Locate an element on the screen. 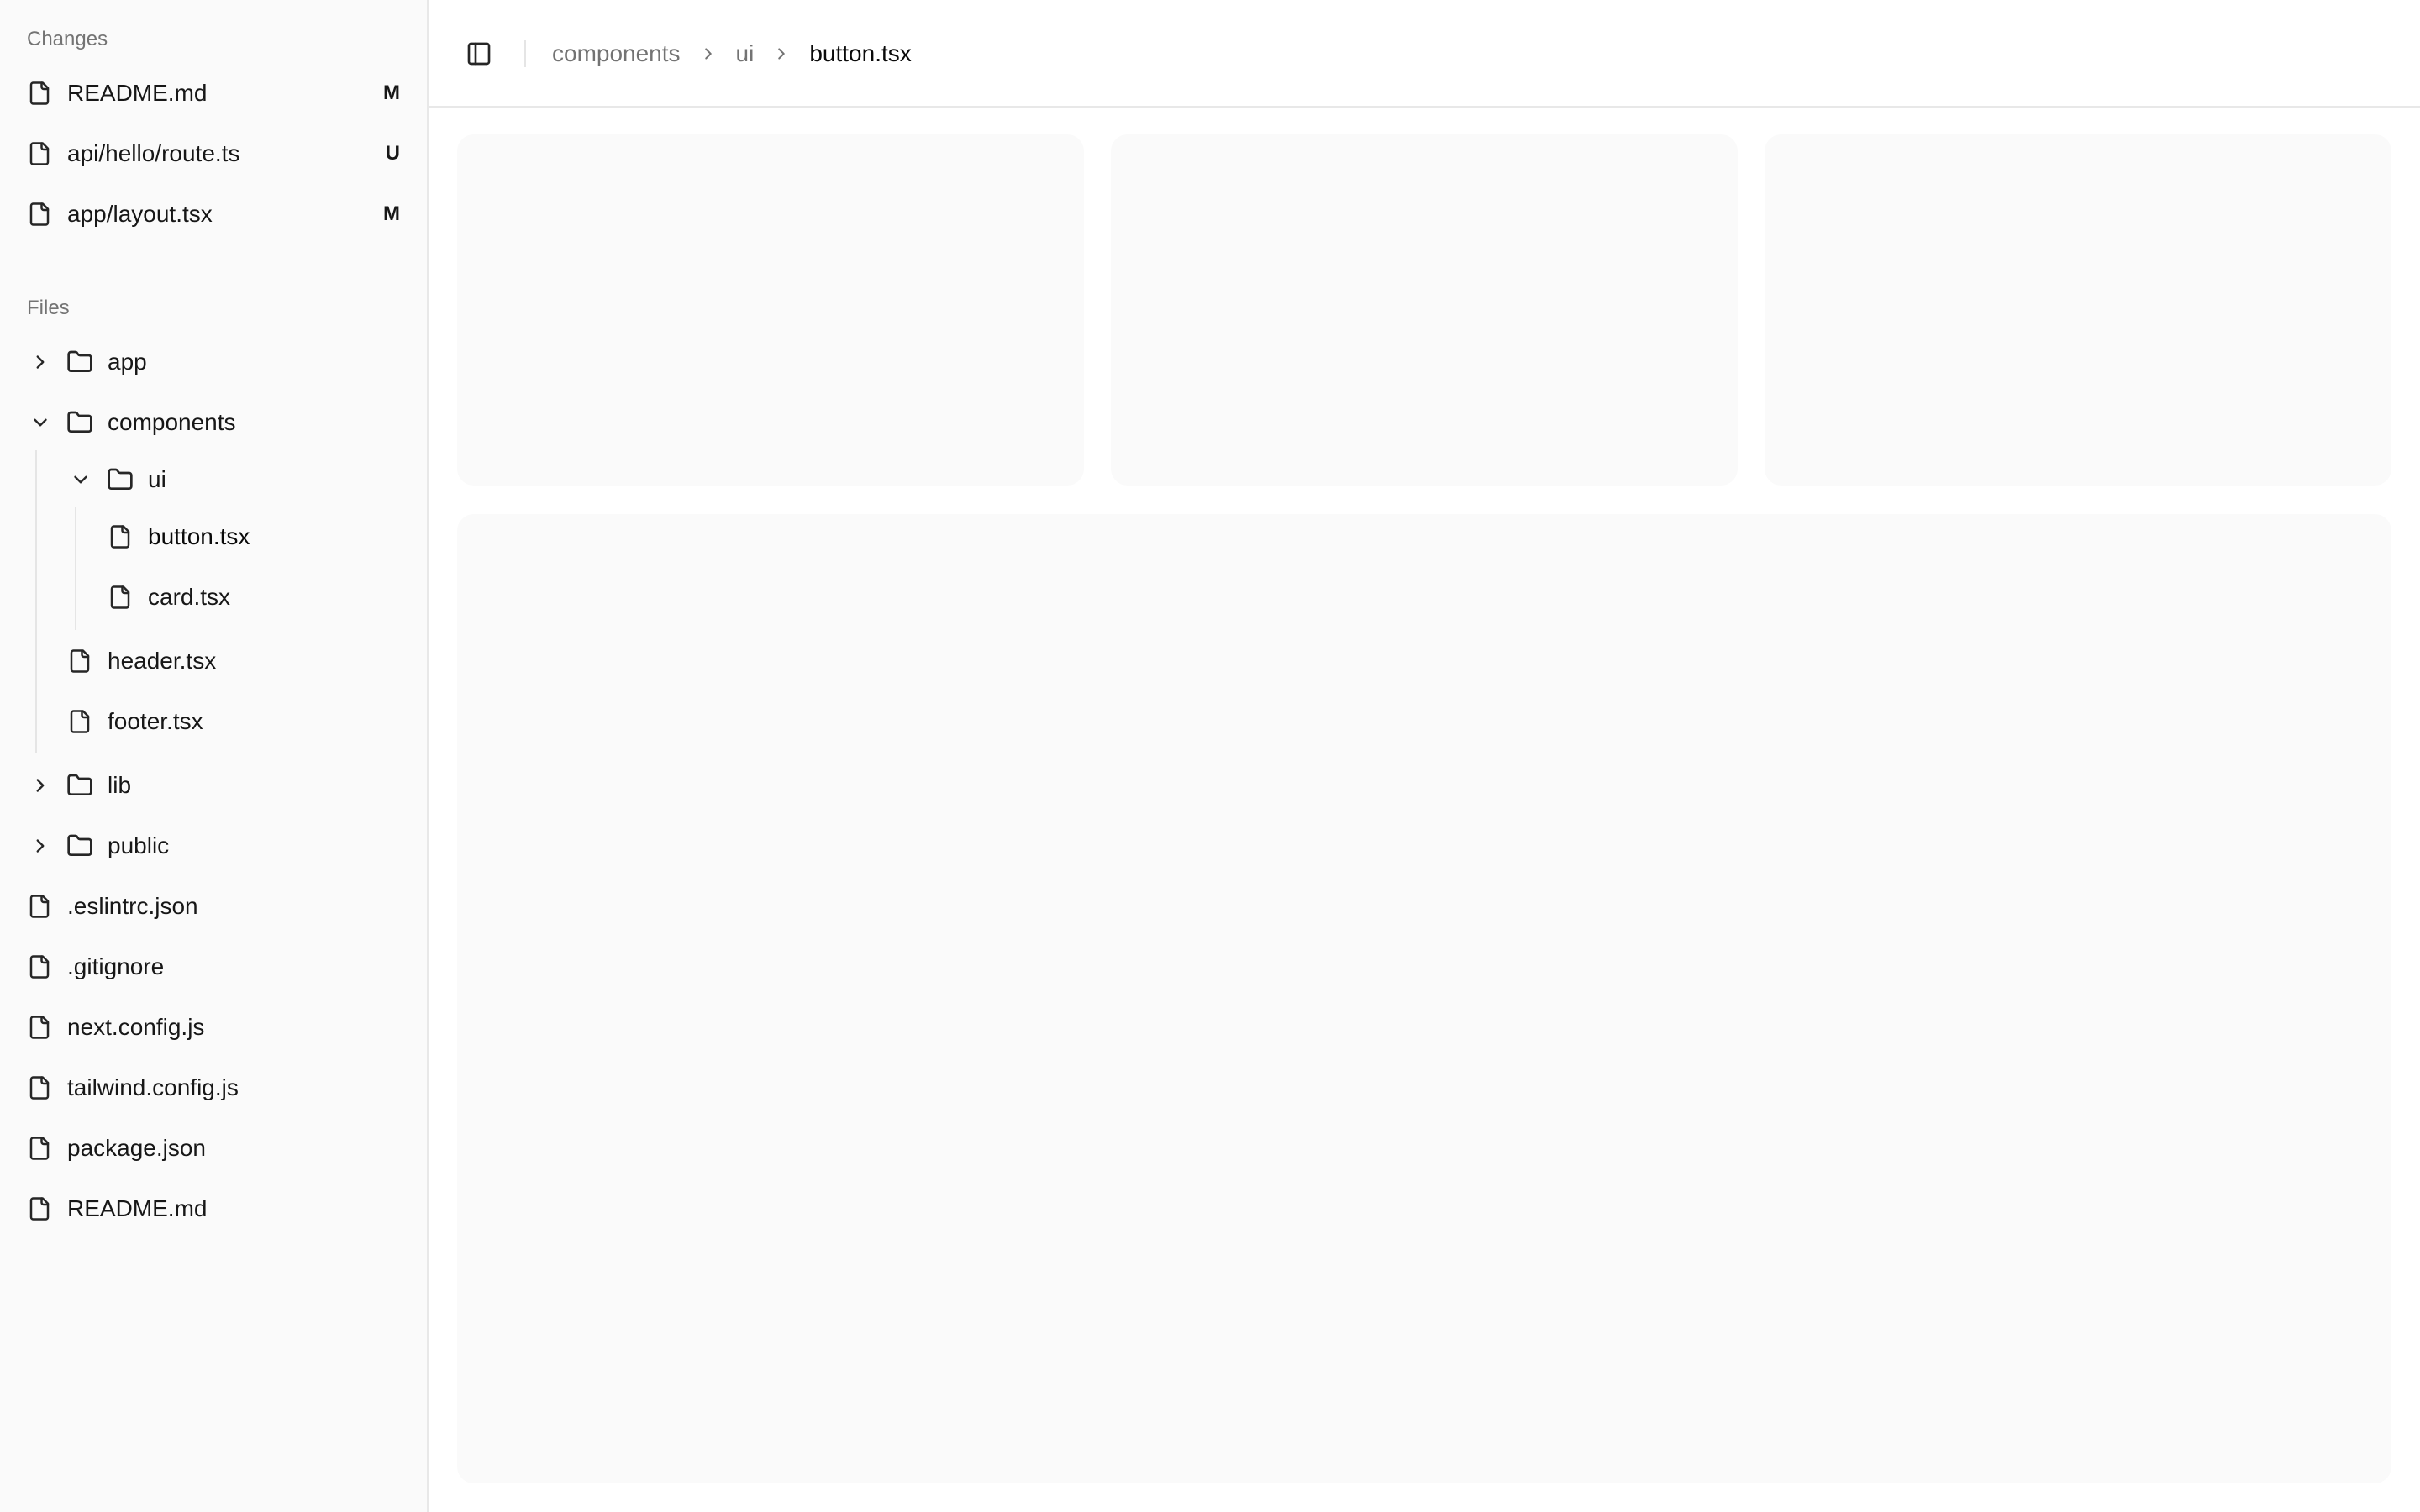 This screenshot has height=1512, width=2420. tree-file-footer: footer.tsx is located at coordinates (214, 721).